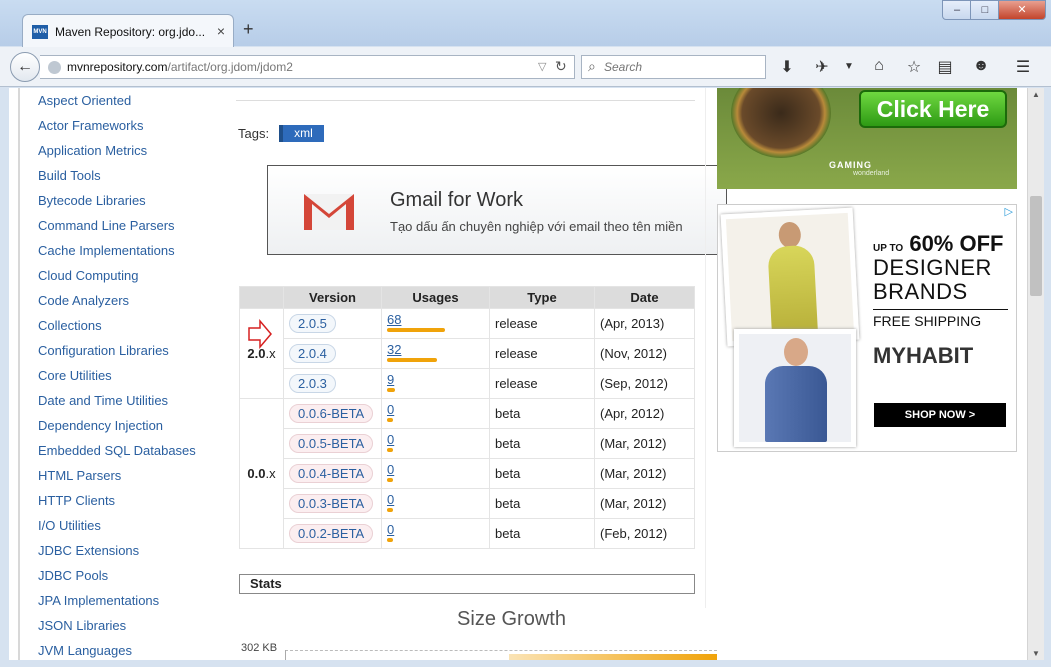  I want to click on game-ad-banner: Click Here GAMING wonderland, so click(867, 138).